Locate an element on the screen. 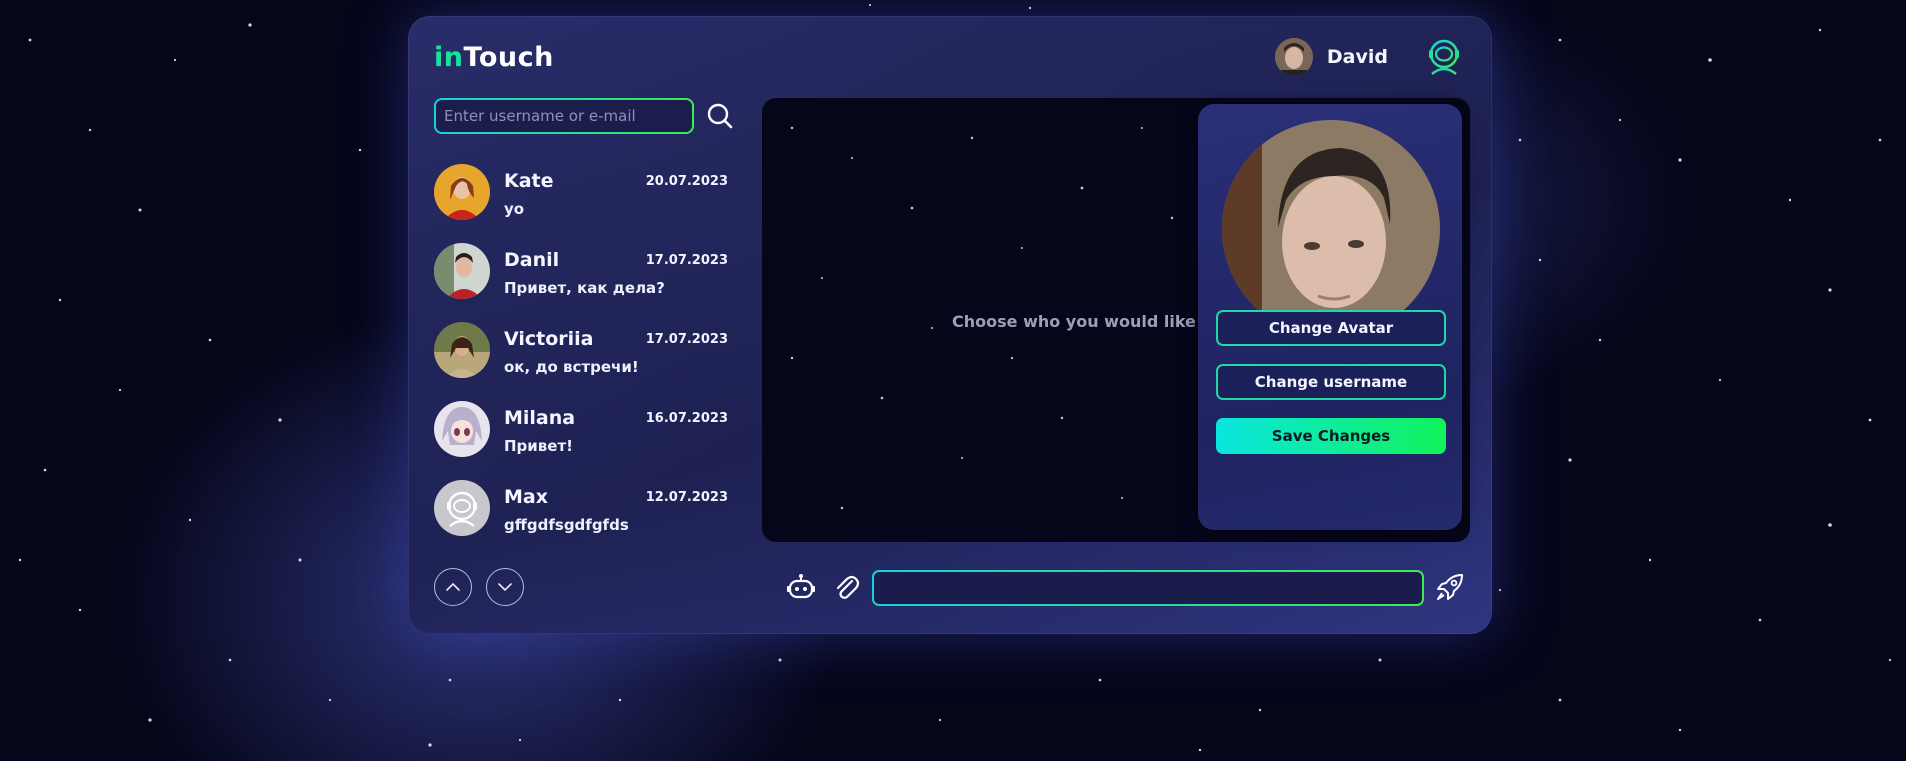 The height and width of the screenshot is (761, 1906). message-date: 12.07.2023 is located at coordinates (686, 497).